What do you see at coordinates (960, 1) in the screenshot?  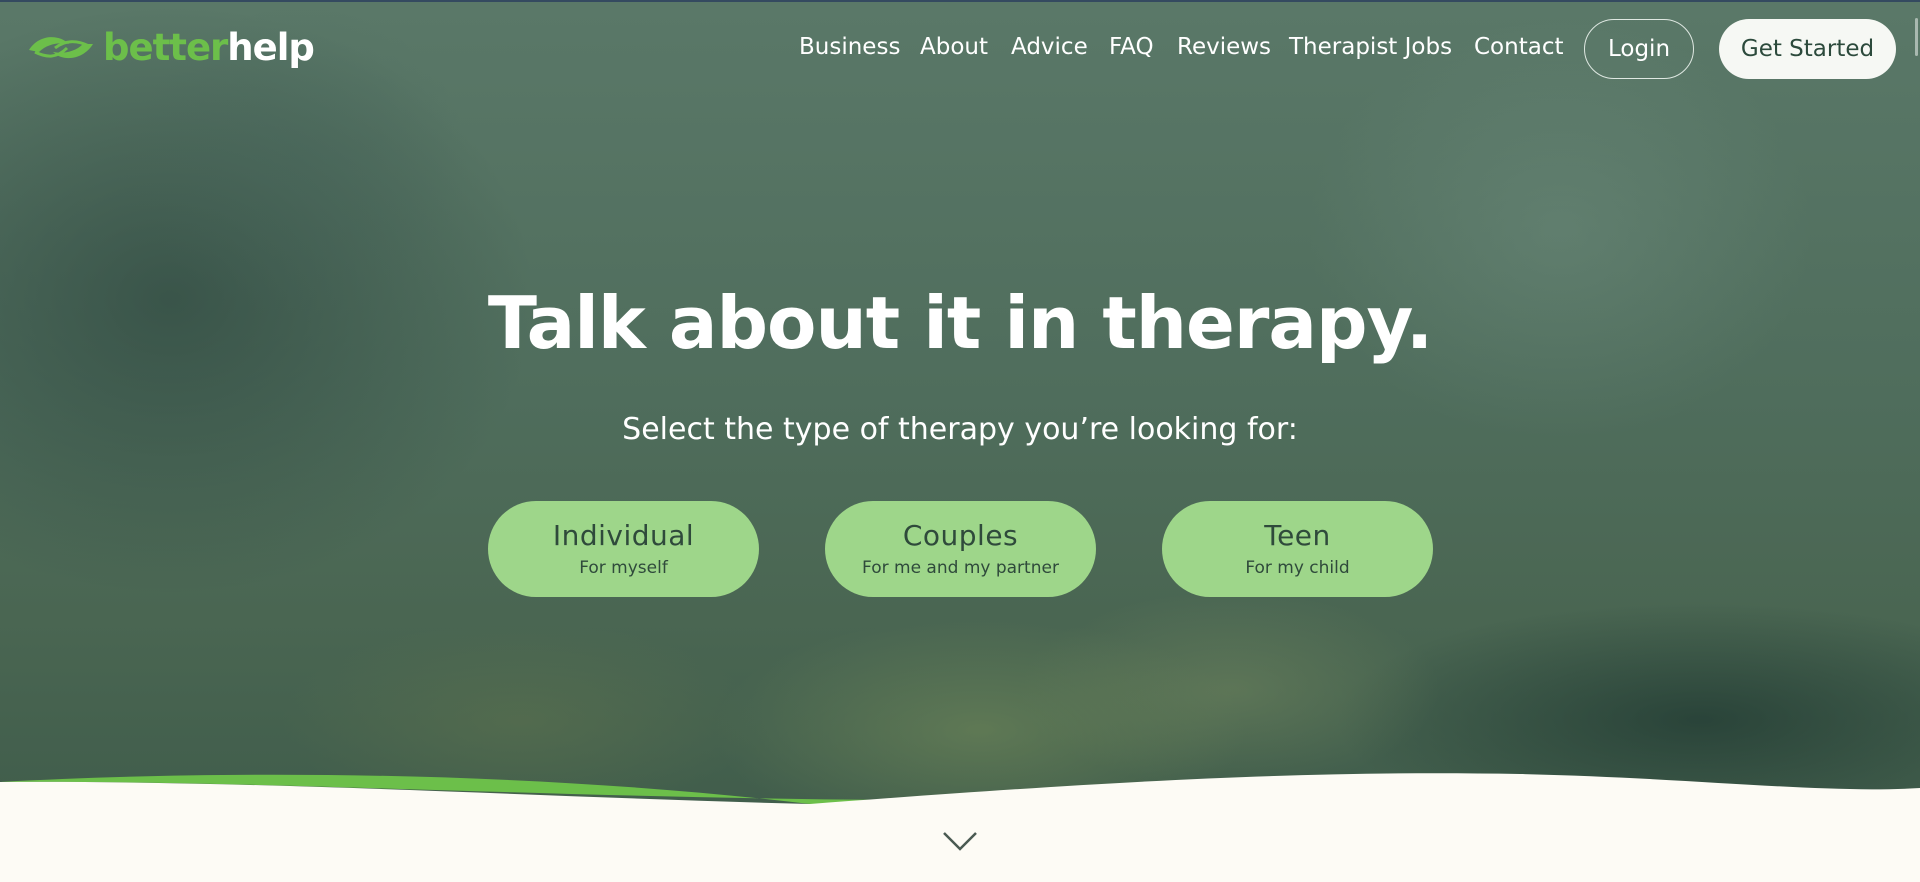 I see `top-border` at bounding box center [960, 1].